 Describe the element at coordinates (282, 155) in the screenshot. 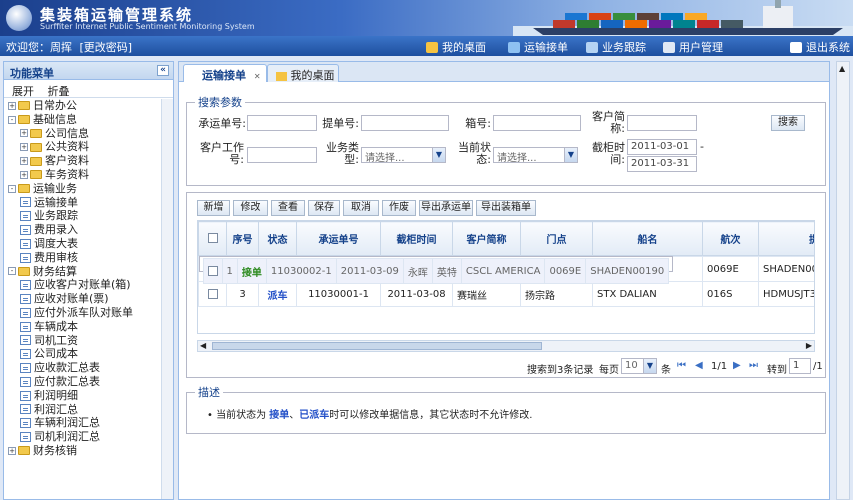

I see `work-no-input` at that location.